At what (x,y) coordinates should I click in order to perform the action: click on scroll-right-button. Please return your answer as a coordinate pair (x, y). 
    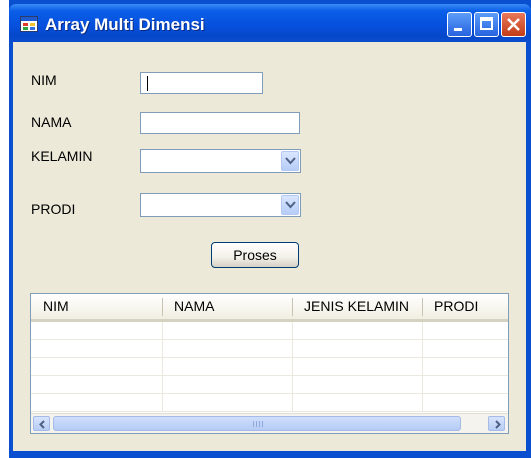
    Looking at the image, I should click on (496, 423).